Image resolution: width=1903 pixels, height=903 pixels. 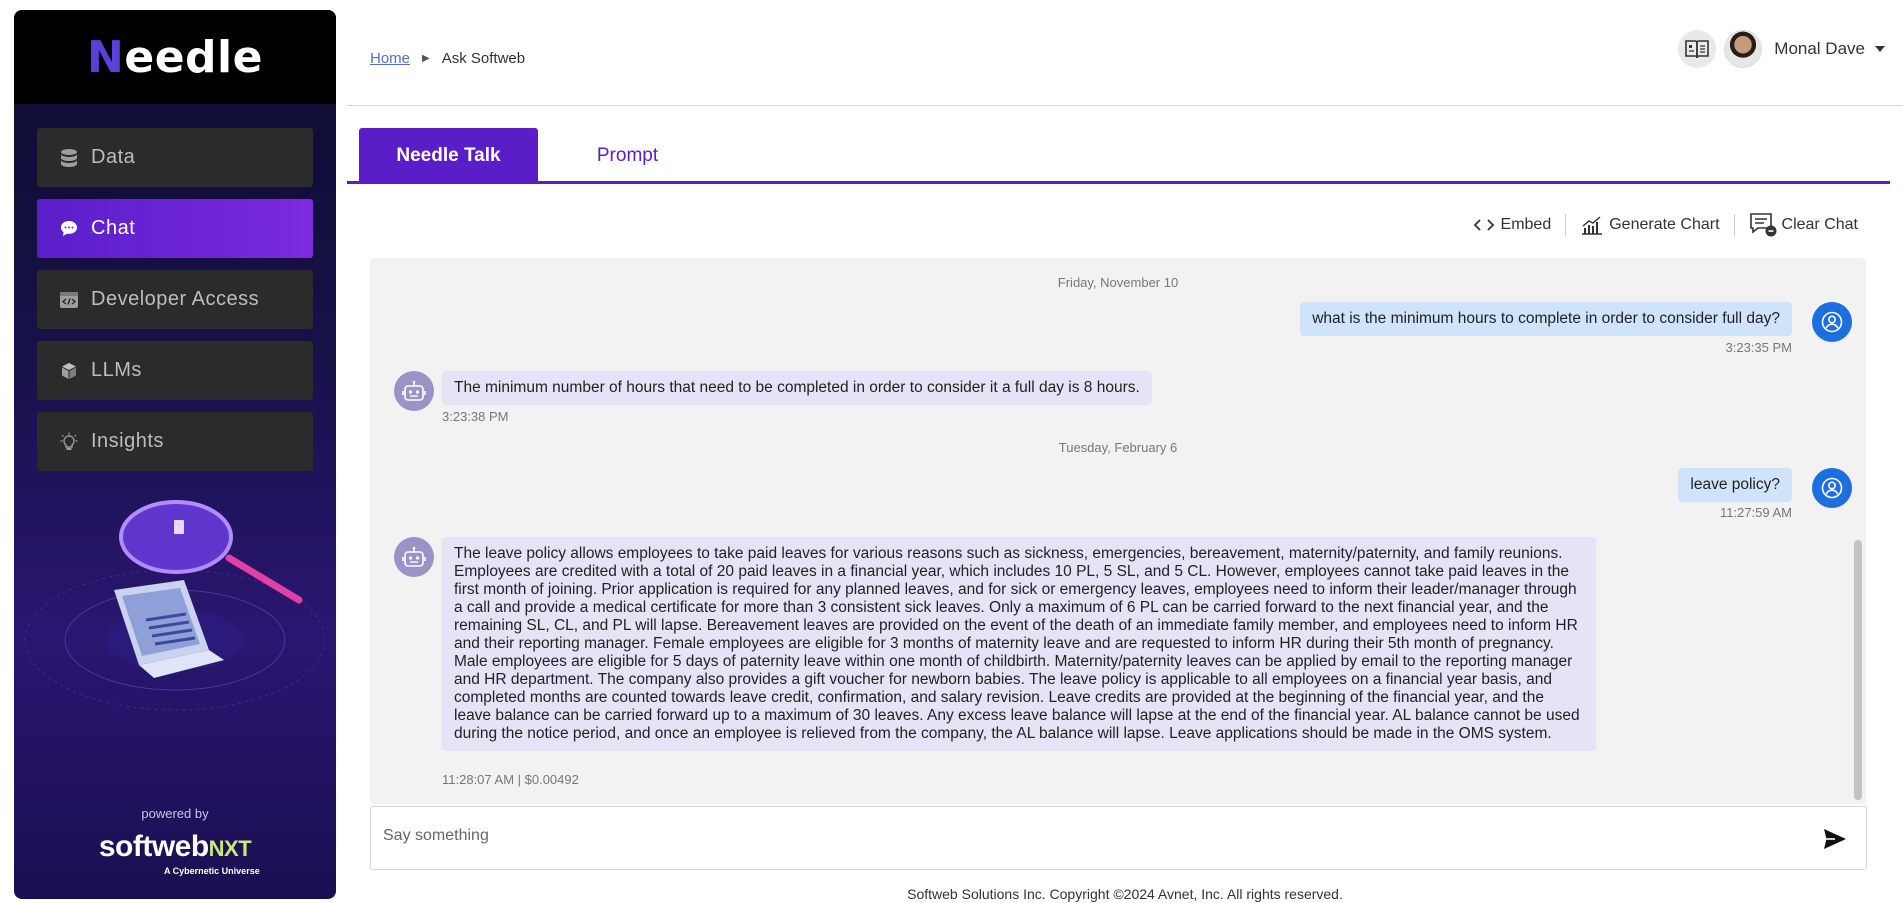 I want to click on send-icon, so click(x=1835, y=841).